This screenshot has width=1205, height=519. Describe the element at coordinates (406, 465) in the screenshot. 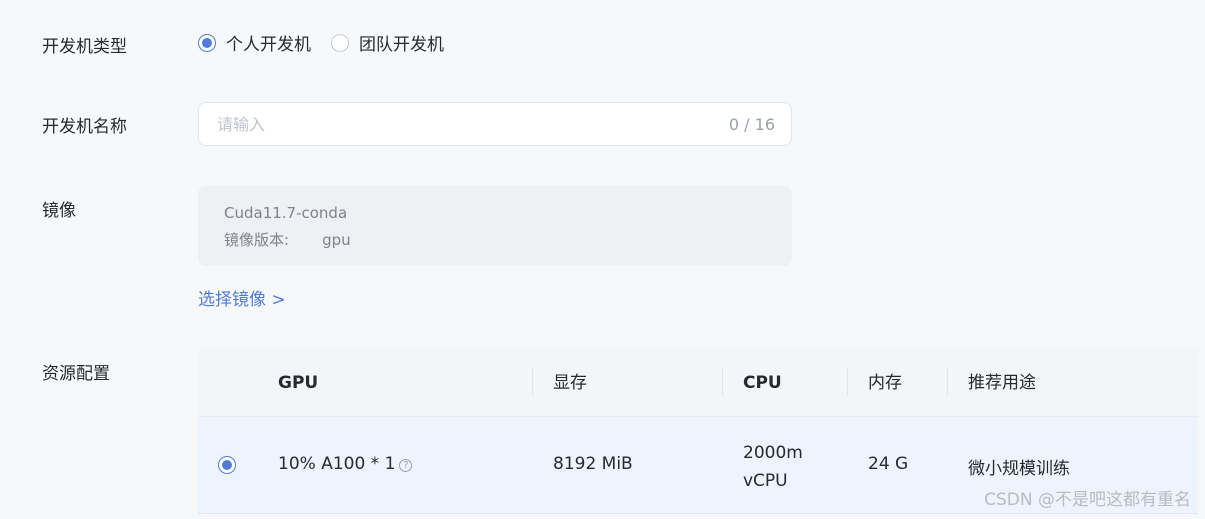

I see `help-circle-icon: ?` at that location.